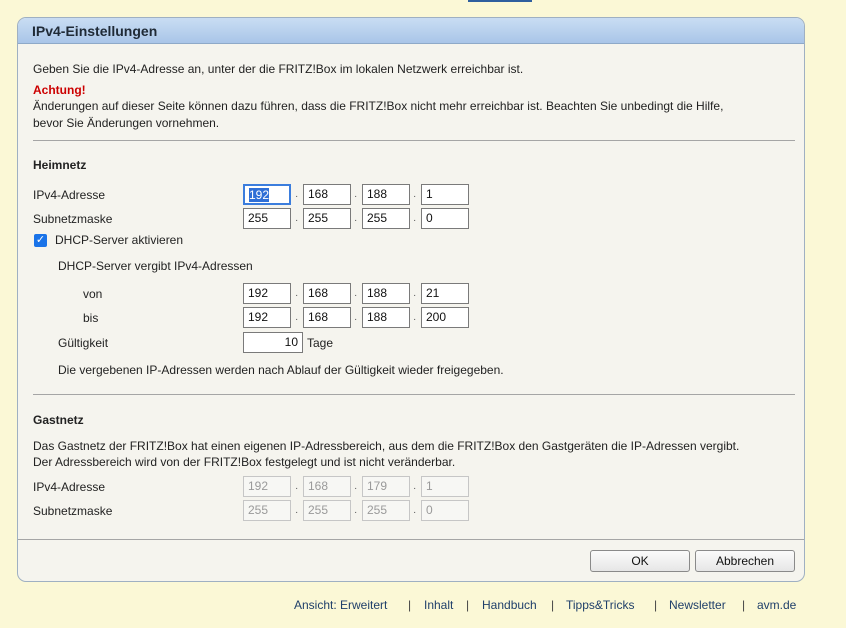  Describe the element at coordinates (69, 195) in the screenshot. I see `heimnetz-ip-label: IPv4-Adresse` at that location.